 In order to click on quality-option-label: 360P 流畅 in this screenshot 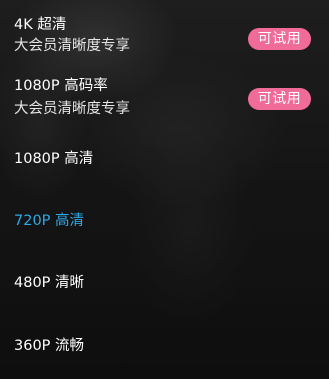, I will do `click(49, 346)`.